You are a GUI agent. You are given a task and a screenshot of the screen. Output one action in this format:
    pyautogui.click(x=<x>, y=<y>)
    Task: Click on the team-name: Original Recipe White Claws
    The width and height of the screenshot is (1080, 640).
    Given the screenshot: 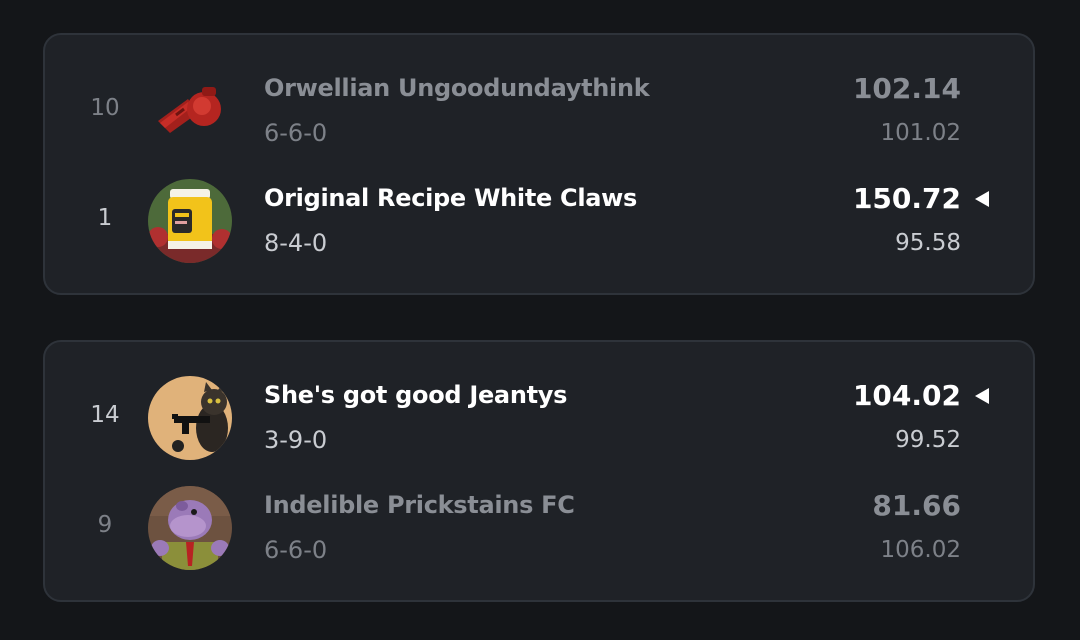 What is the action you would take?
    pyautogui.click(x=450, y=198)
    